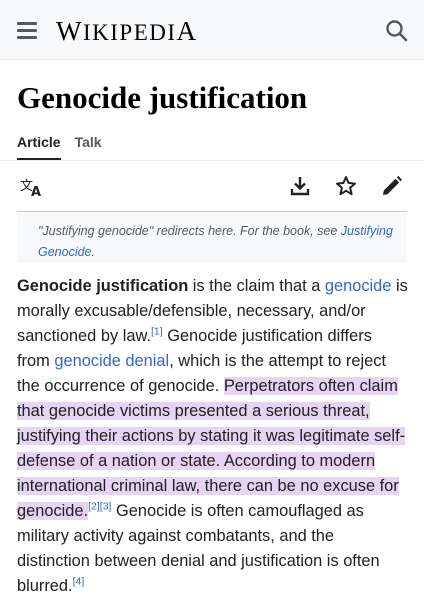 This screenshot has height=600, width=424. What do you see at coordinates (346, 188) in the screenshot?
I see `star-icon` at bounding box center [346, 188].